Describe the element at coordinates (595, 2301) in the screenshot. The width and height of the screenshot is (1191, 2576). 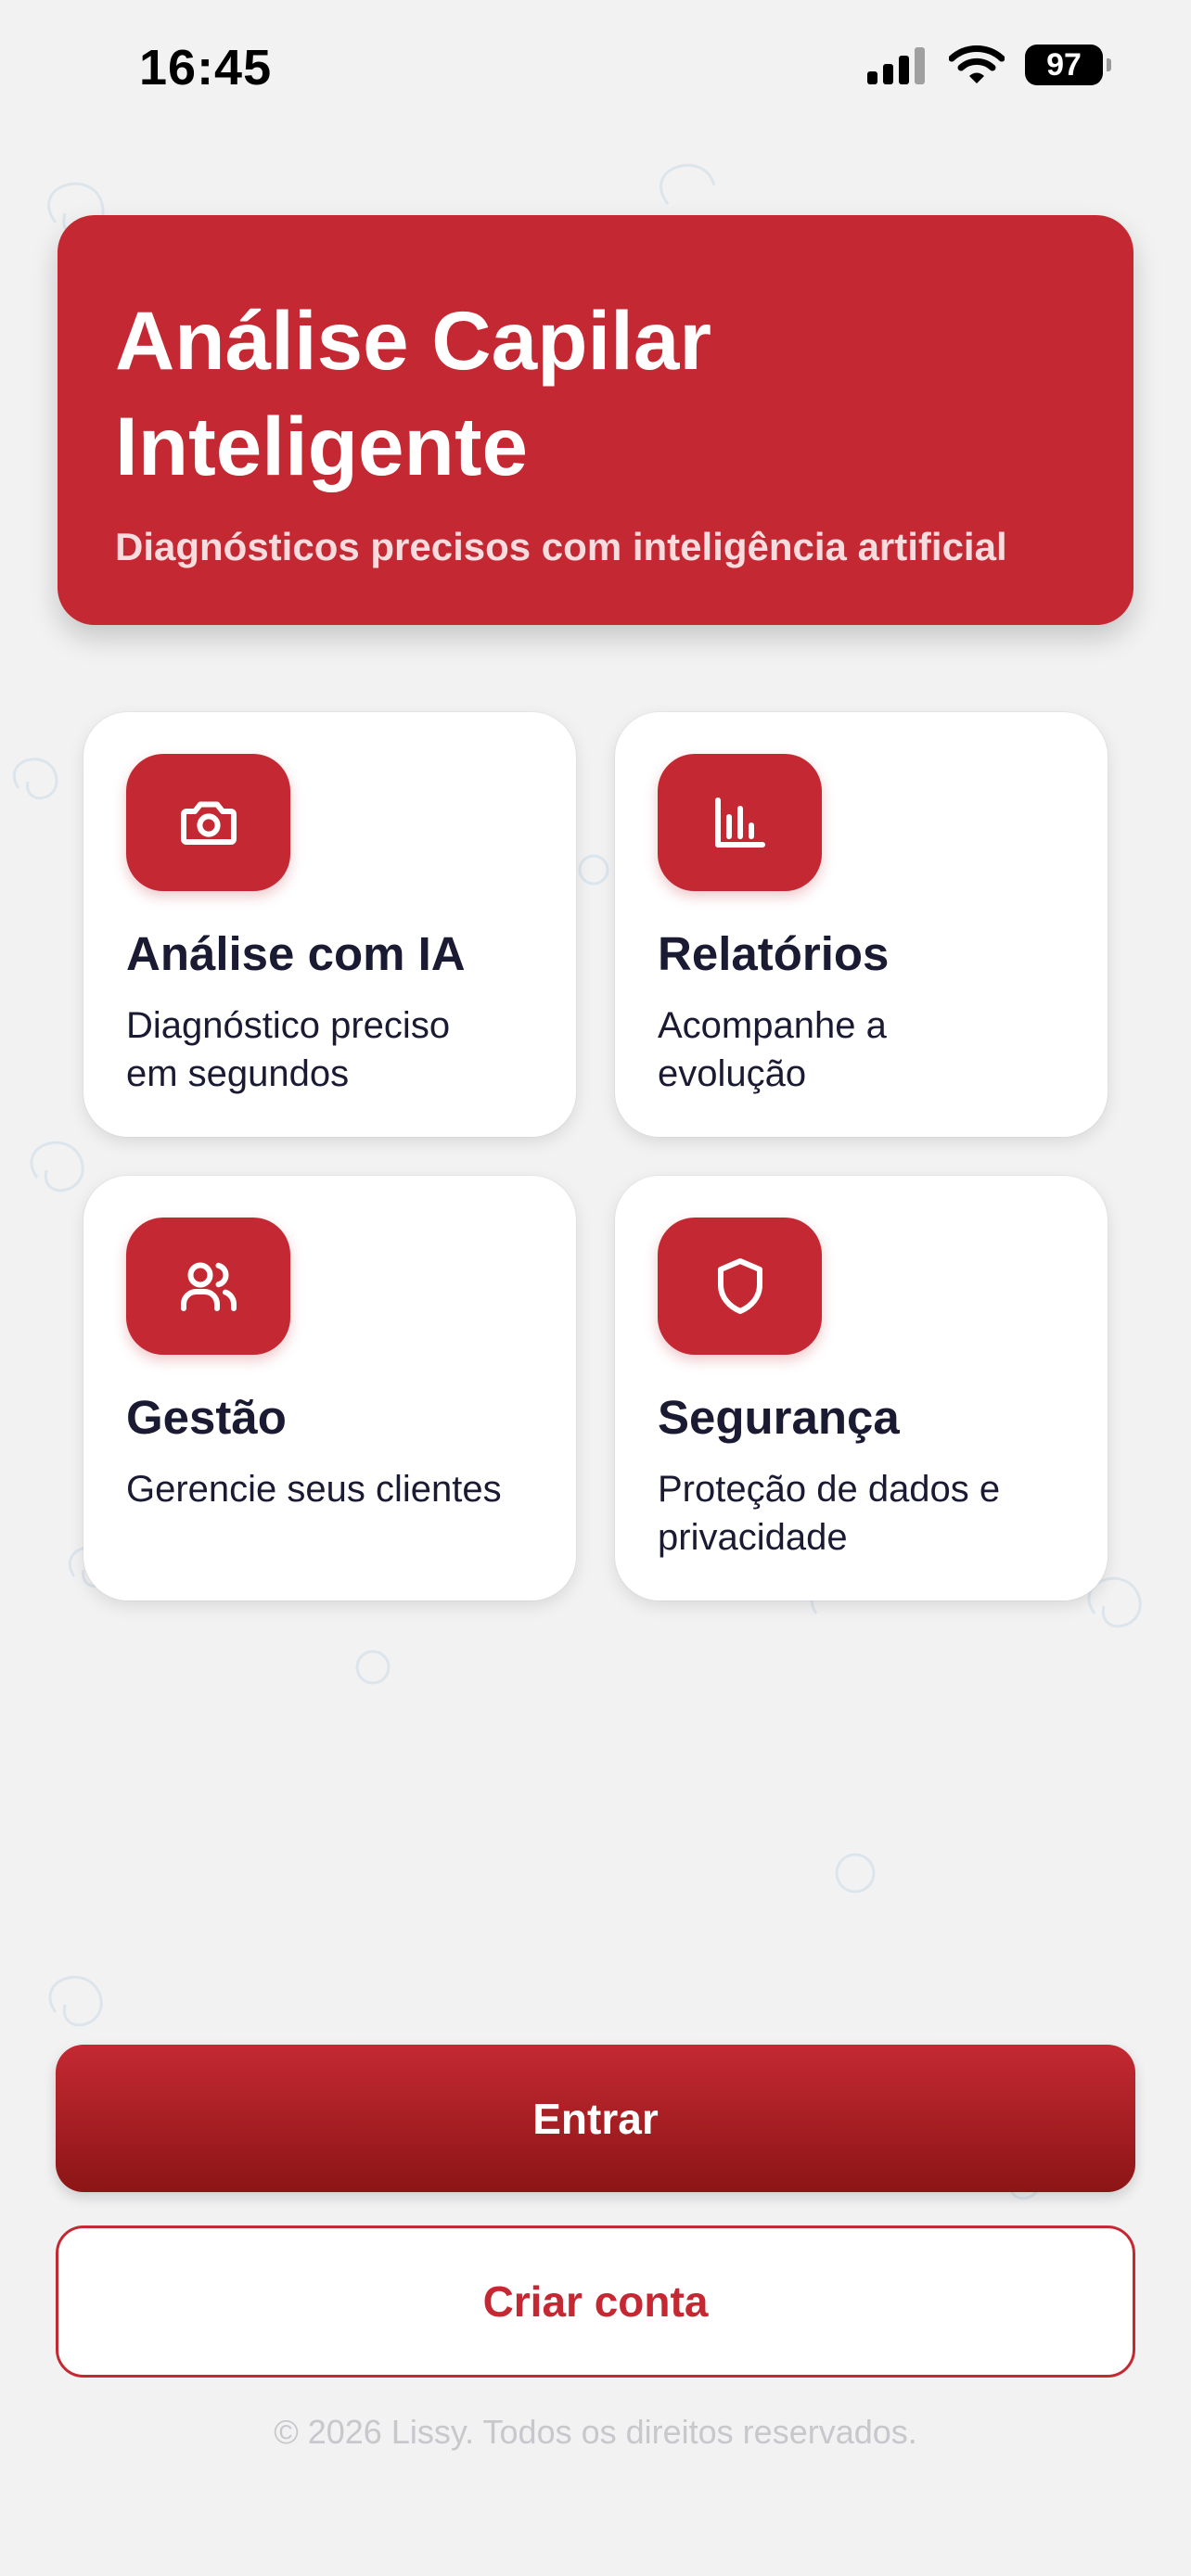
I see `create-account-button: Criar conta` at that location.